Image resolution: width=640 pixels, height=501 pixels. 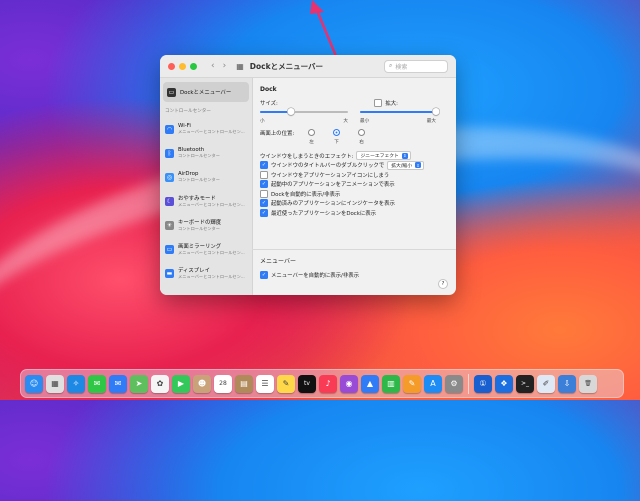 What do you see at coordinates (269, 103) in the screenshot?
I see `size-label: サイズ:` at bounding box center [269, 103].